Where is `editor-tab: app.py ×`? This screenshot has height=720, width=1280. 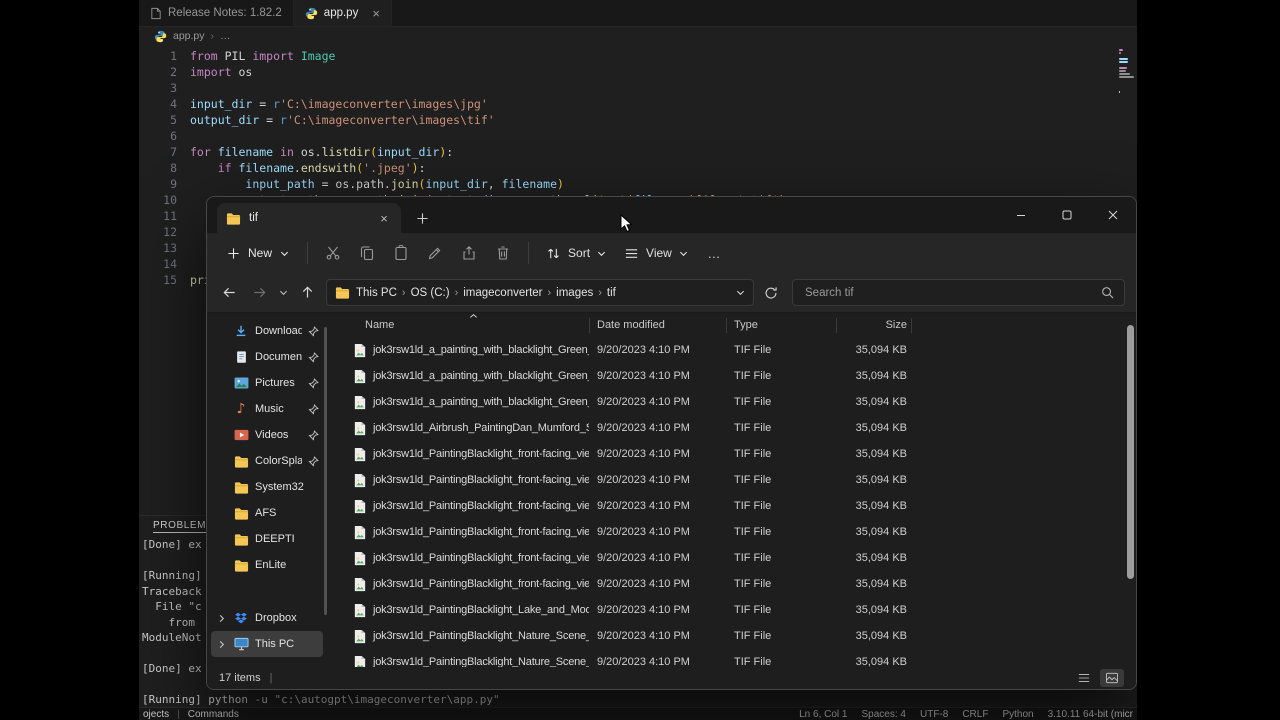
editor-tab: app.py × is located at coordinates (342, 13).